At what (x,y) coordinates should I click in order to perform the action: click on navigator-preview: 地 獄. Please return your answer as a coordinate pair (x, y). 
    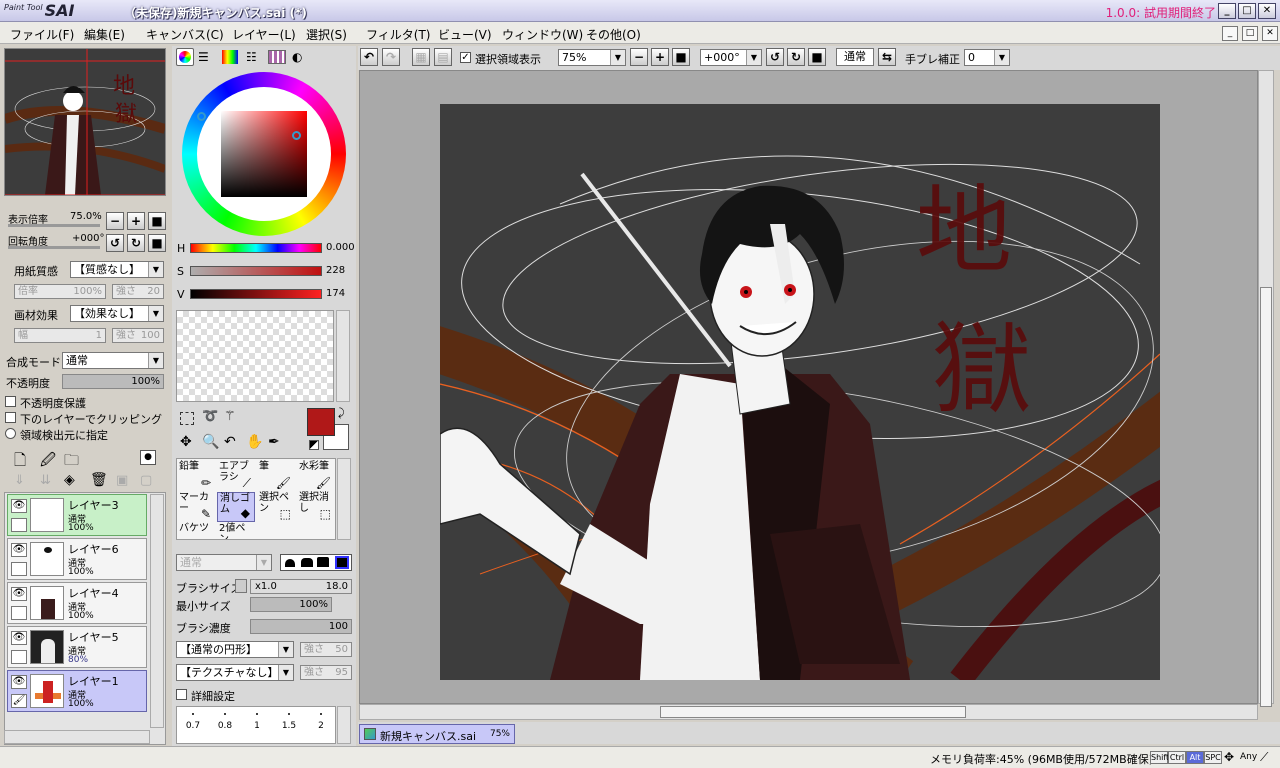
    Looking at the image, I should click on (85, 122).